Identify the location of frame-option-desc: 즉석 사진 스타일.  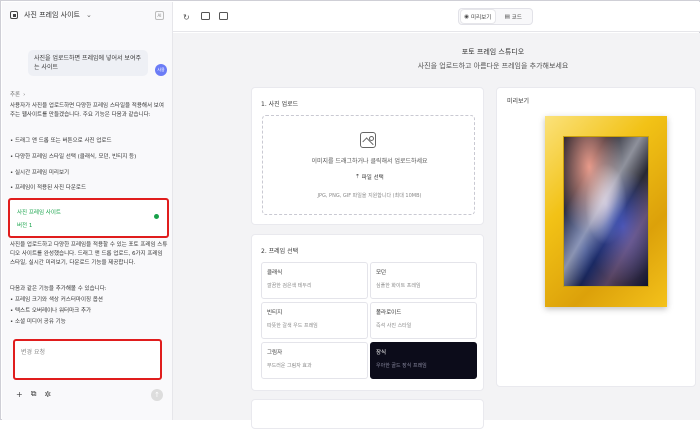
(394, 326).